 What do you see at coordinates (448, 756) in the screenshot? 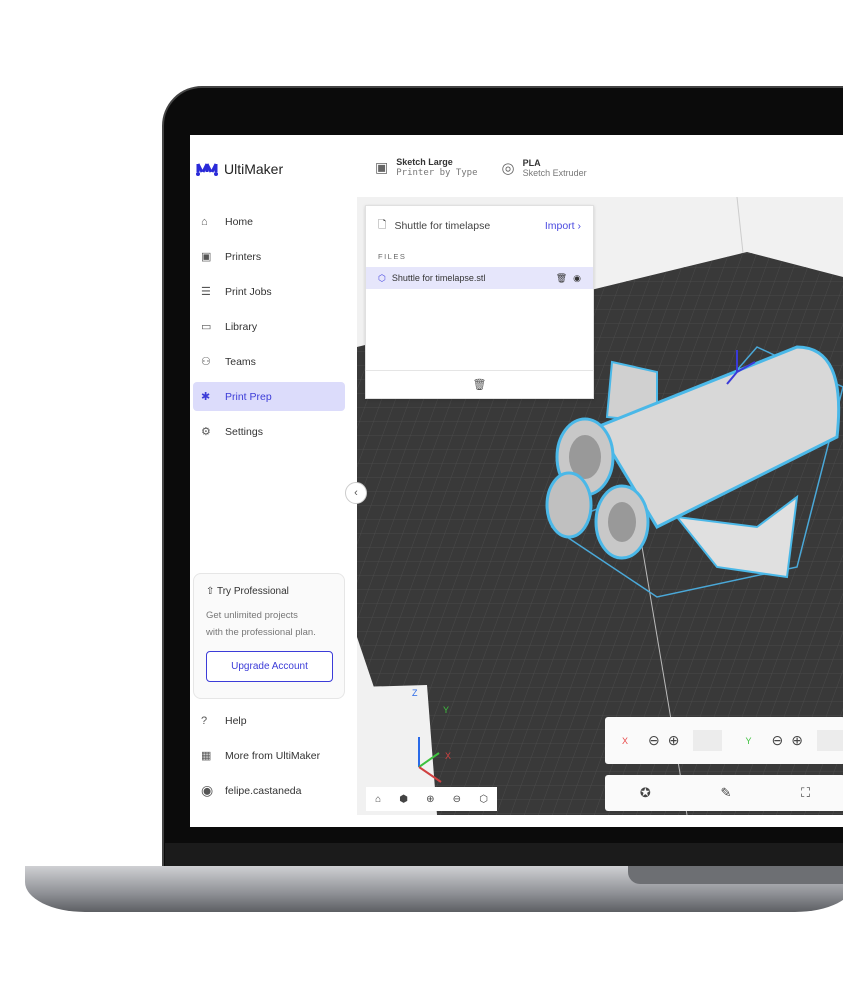
I see `axis-x-label: X` at bounding box center [448, 756].